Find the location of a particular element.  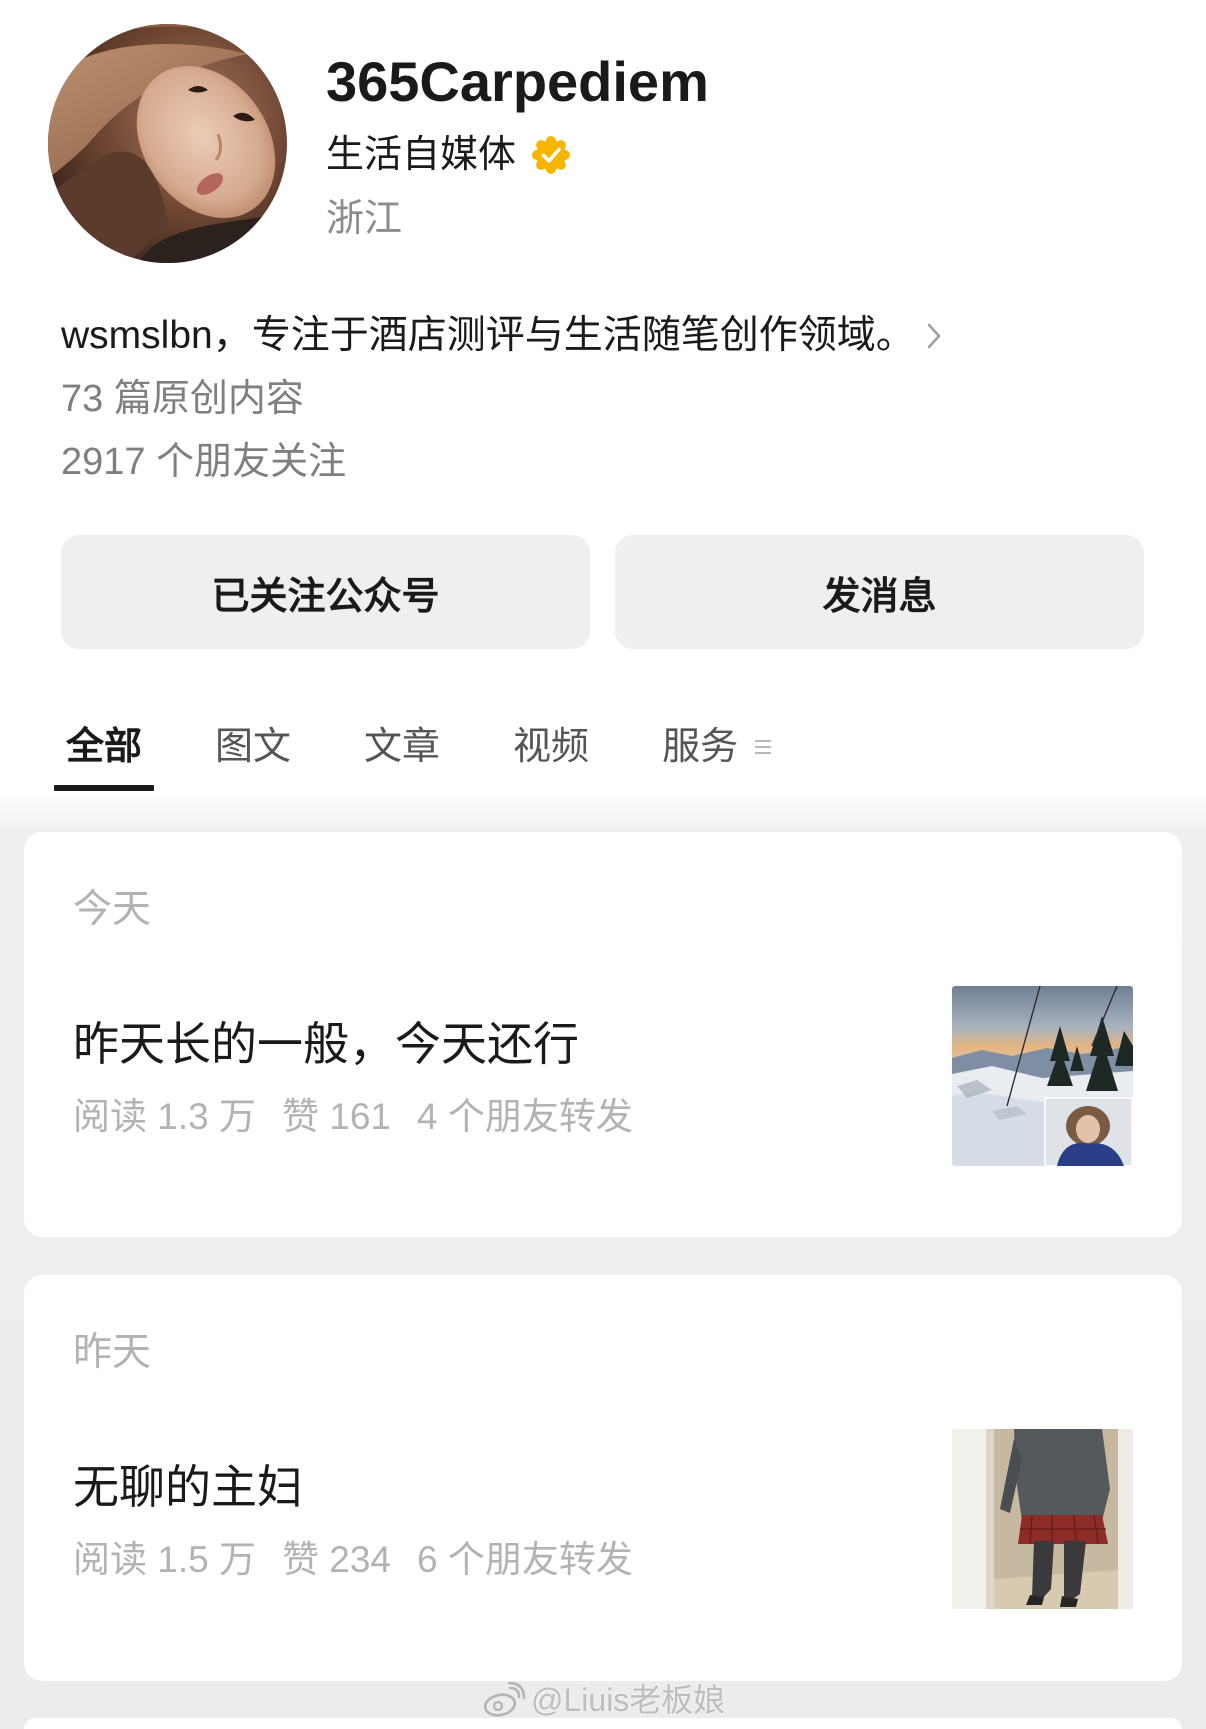

content-tabs: 全部 图文 文章 视频 服务 is located at coordinates (412, 757).